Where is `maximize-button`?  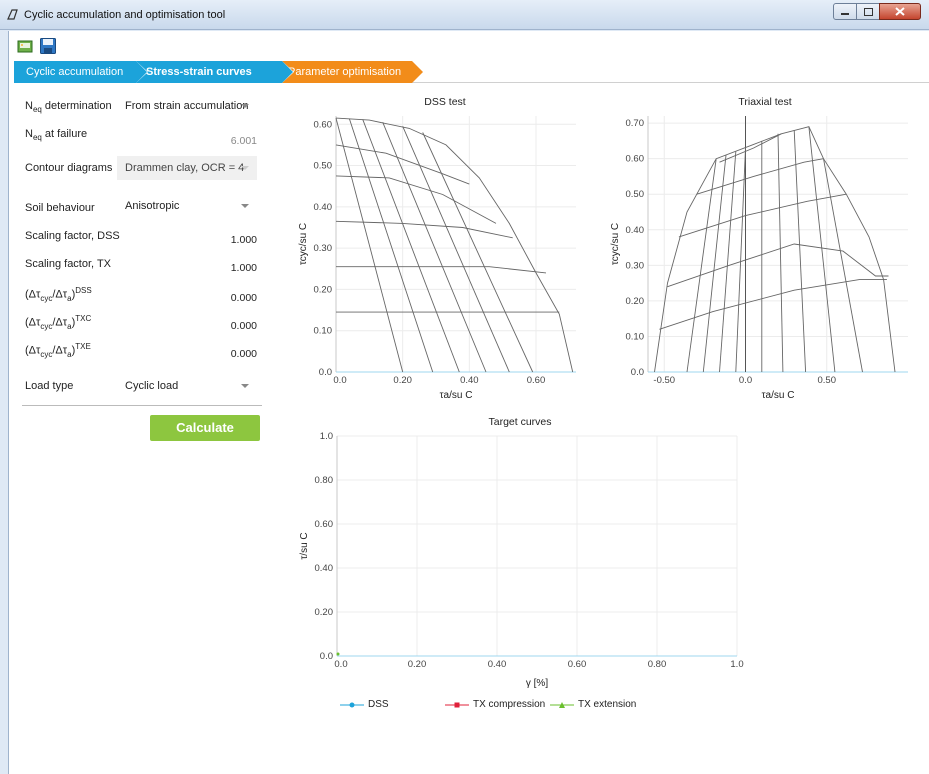 maximize-button is located at coordinates (868, 11).